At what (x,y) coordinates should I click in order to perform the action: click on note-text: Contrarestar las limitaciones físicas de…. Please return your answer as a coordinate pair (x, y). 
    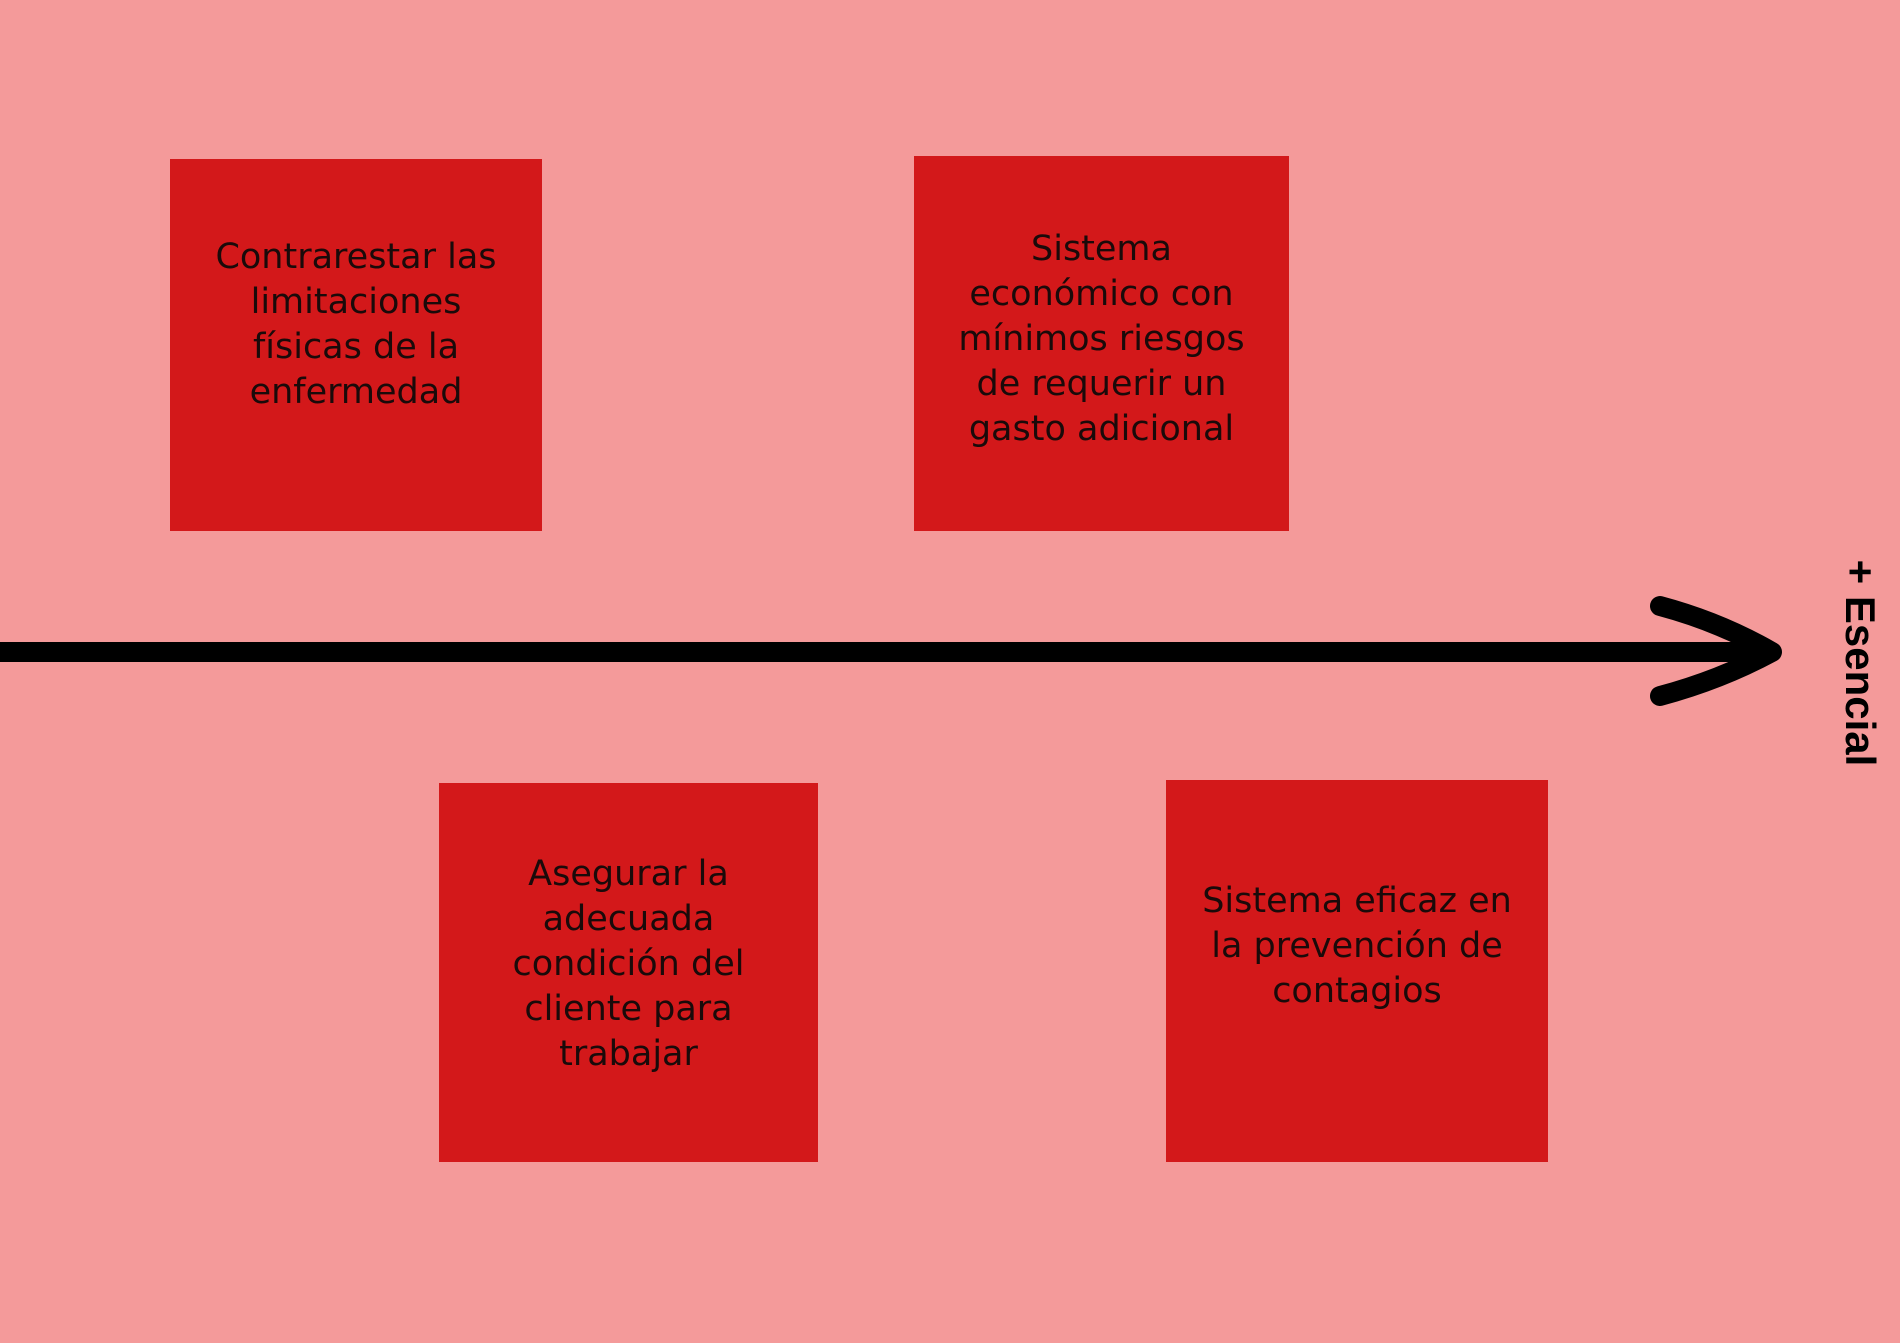
    Looking at the image, I should click on (356, 324).